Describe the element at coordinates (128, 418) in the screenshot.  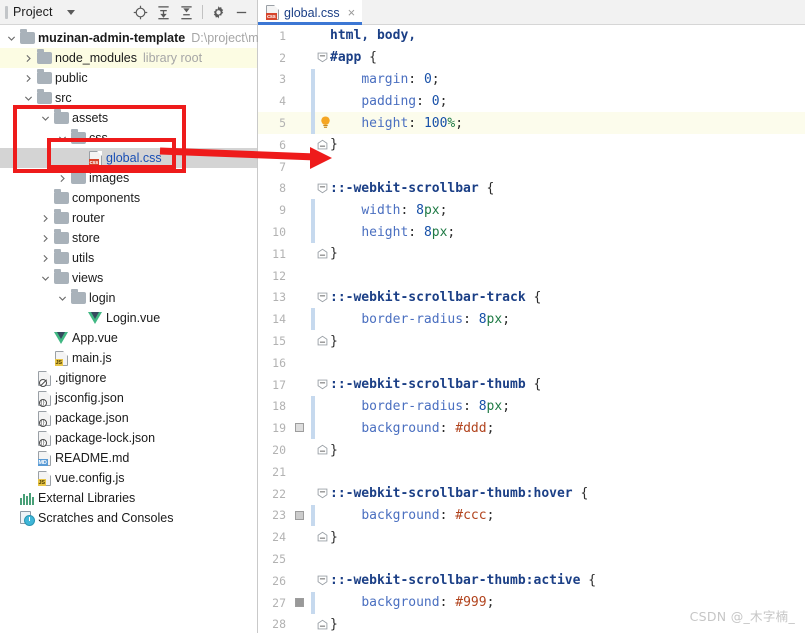
I see `tree-item-package-json: {} package.json` at that location.